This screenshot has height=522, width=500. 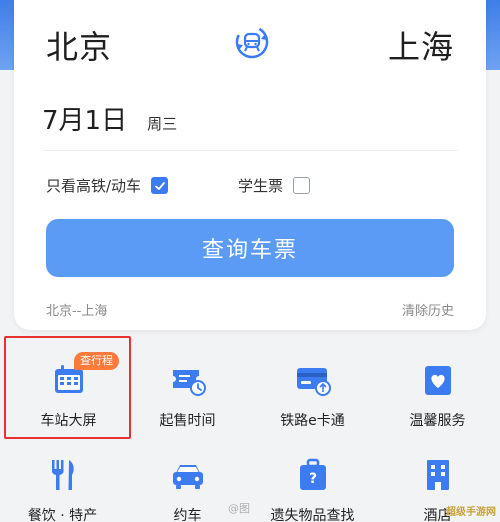 What do you see at coordinates (187, 477) in the screenshot?
I see `car-icon` at bounding box center [187, 477].